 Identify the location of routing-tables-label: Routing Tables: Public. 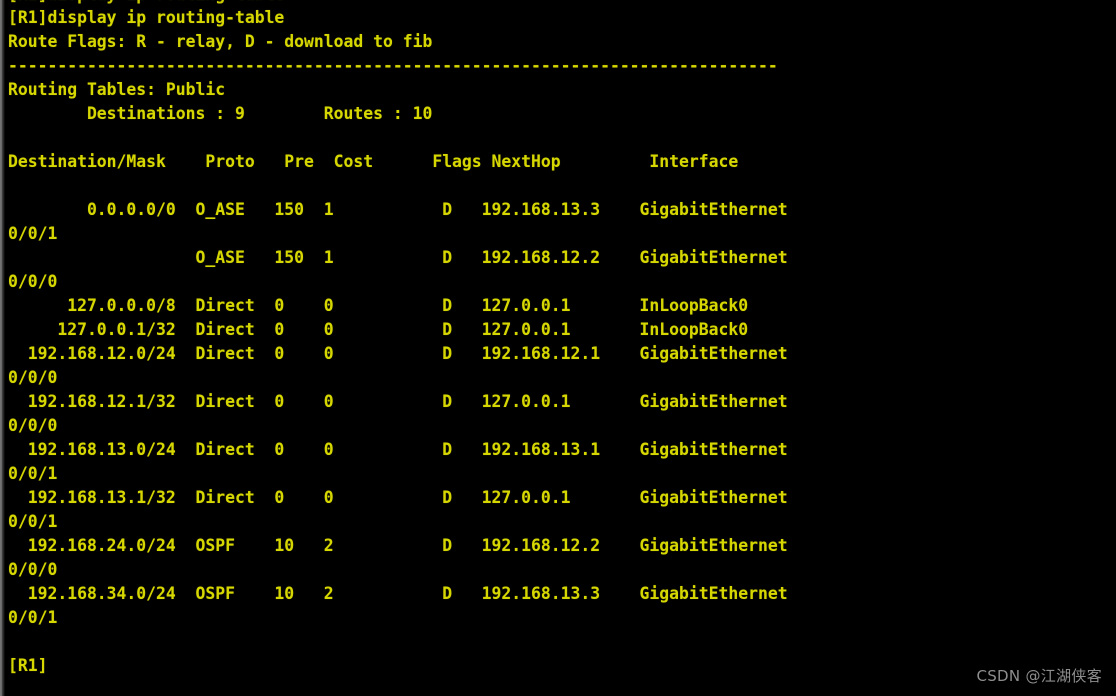
(117, 89).